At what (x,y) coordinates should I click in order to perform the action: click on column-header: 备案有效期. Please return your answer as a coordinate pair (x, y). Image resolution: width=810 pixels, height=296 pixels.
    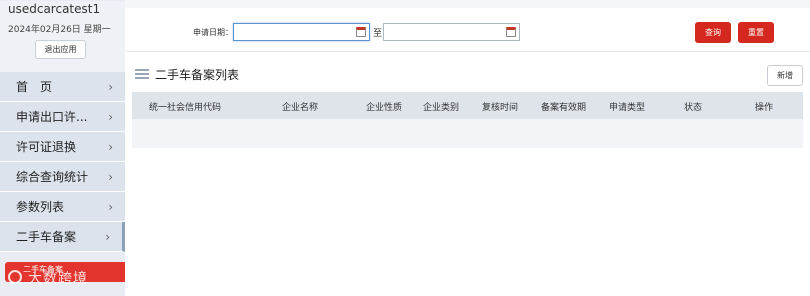
    Looking at the image, I should click on (563, 106).